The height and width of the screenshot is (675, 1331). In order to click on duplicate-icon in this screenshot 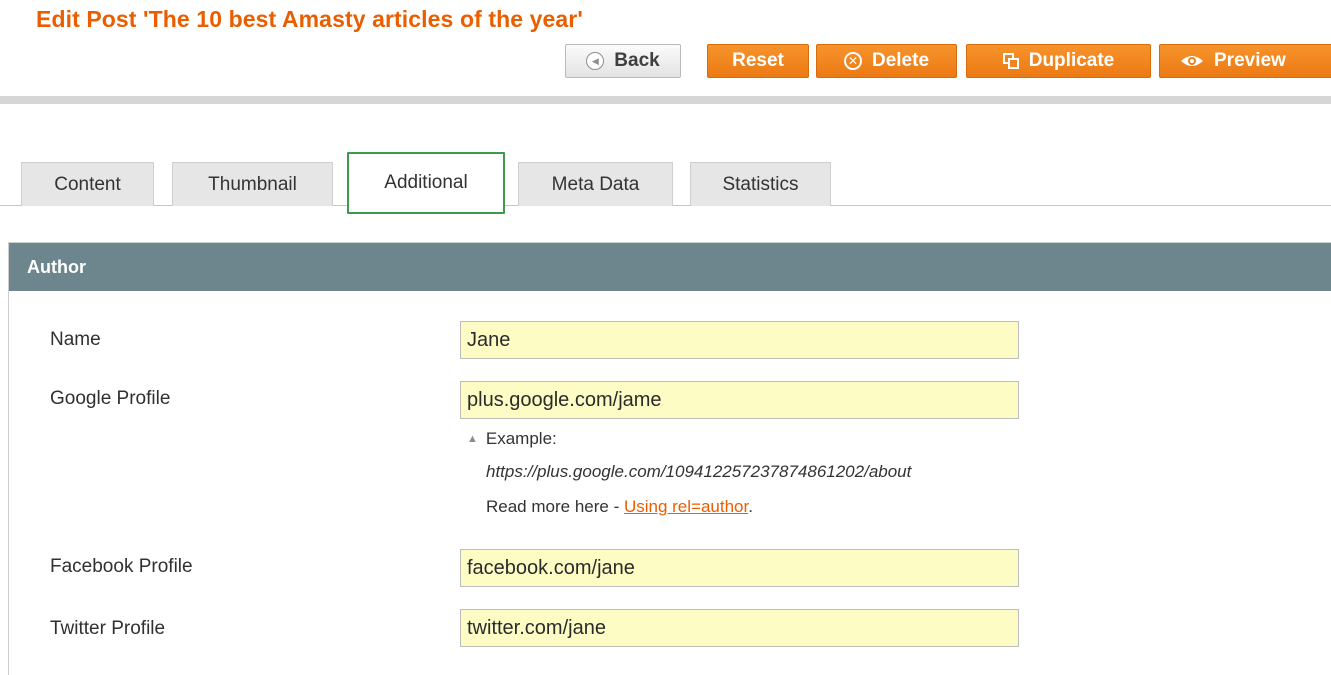, I will do `click(1010, 61)`.